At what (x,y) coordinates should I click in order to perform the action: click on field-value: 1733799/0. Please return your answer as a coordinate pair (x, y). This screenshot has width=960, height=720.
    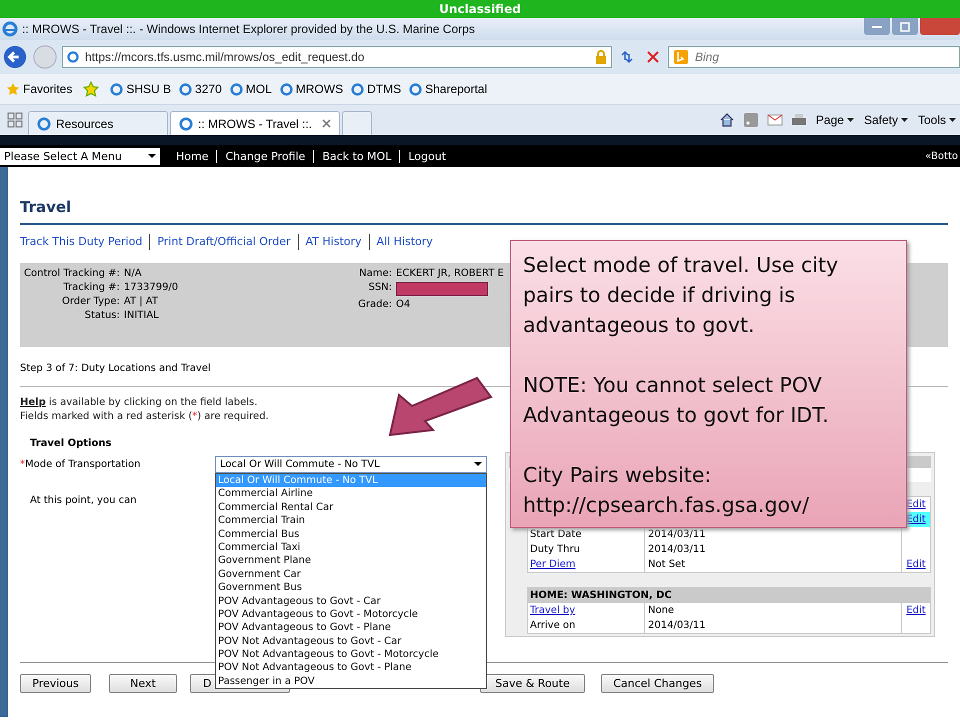
    Looking at the image, I should click on (151, 287).